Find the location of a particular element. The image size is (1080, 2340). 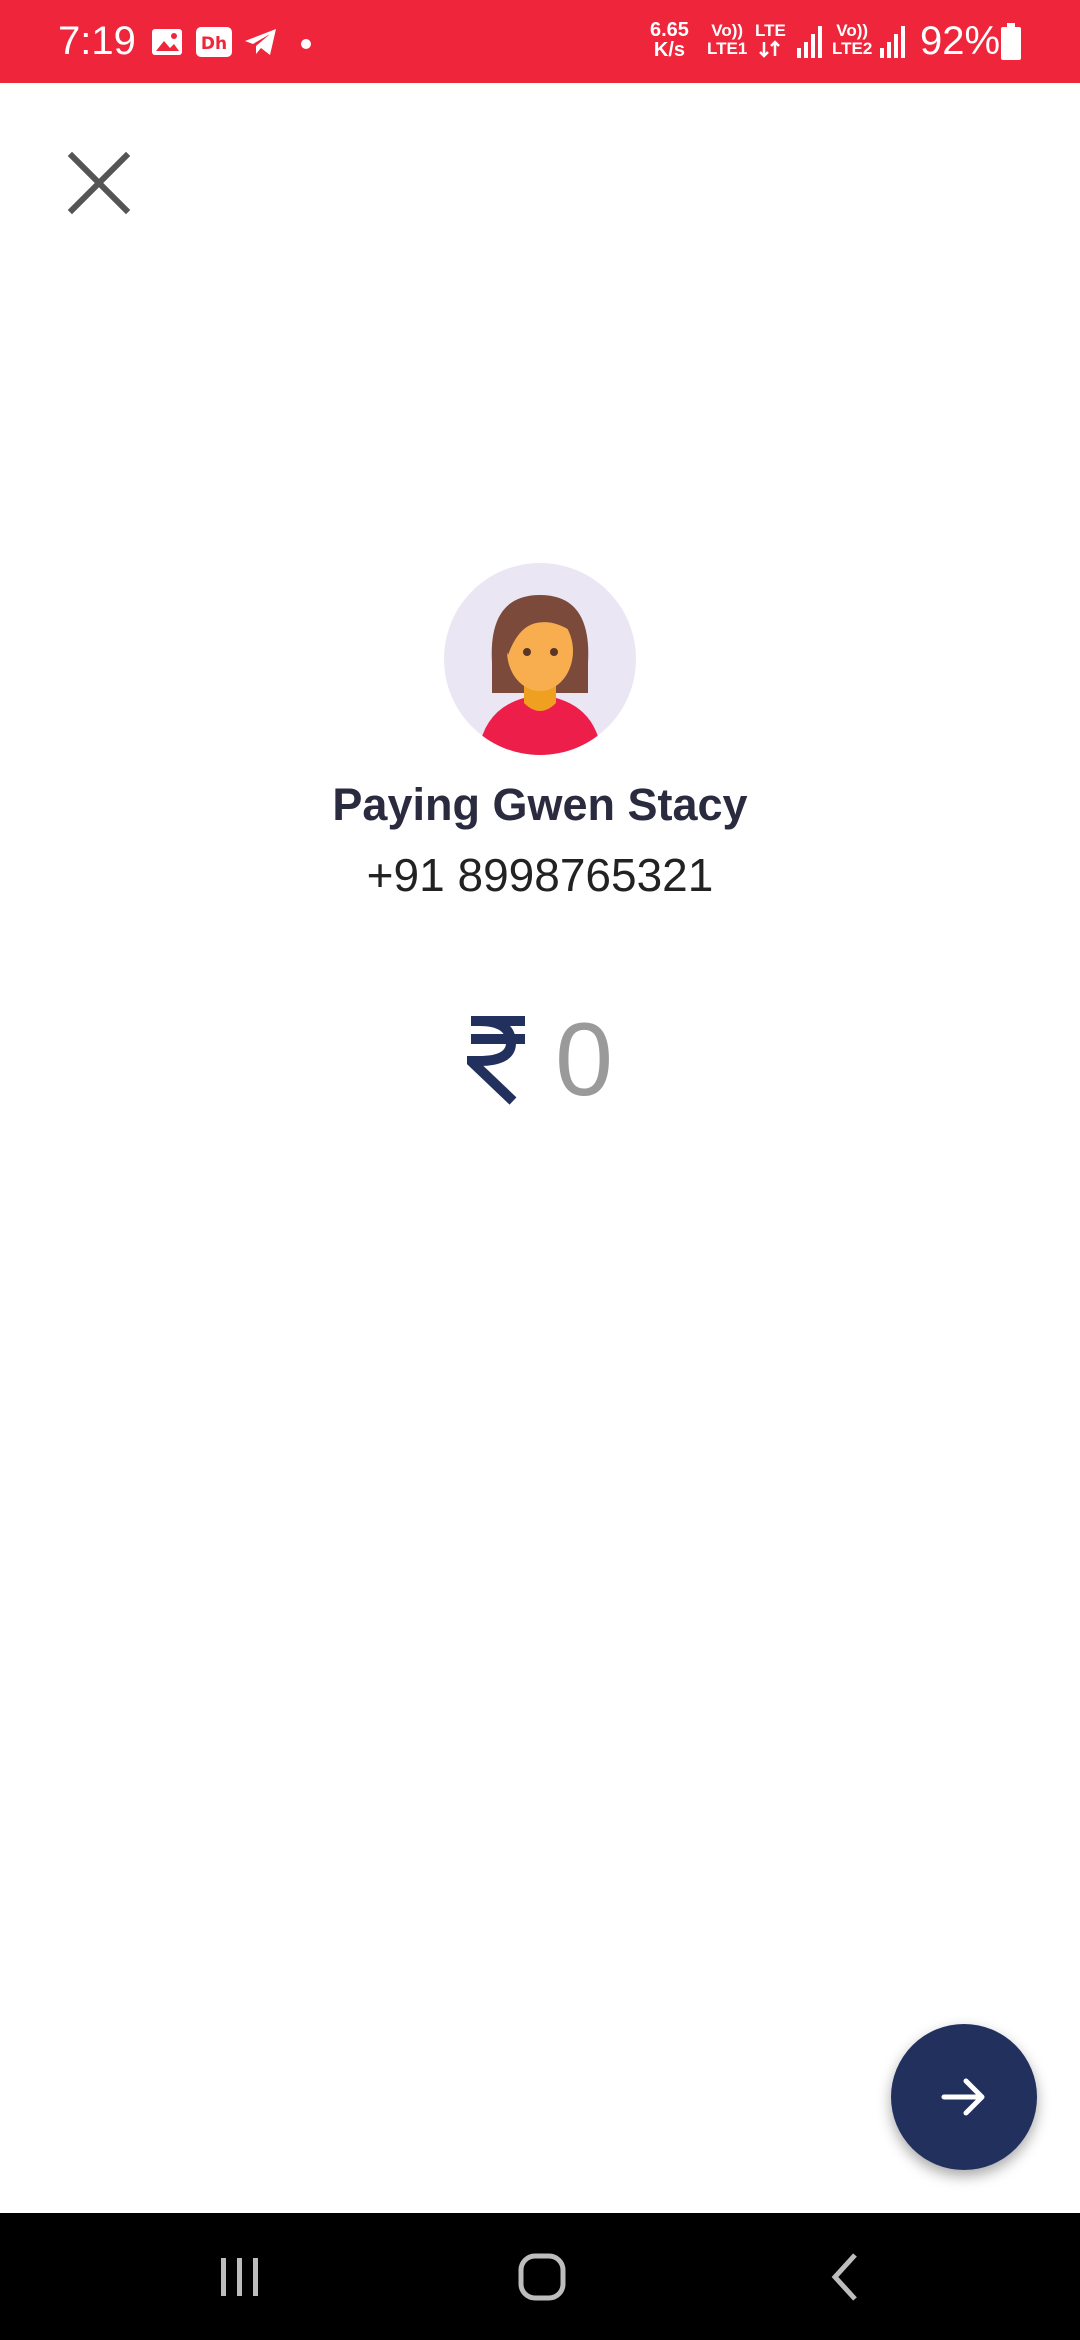

speed-unit: K/s is located at coordinates (669, 50).